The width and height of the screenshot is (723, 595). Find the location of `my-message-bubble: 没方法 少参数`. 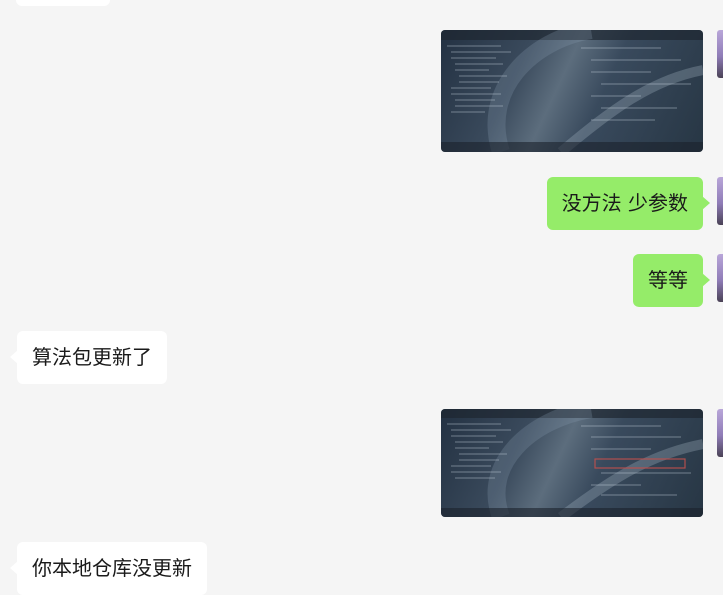

my-message-bubble: 没方法 少参数 is located at coordinates (628, 203).